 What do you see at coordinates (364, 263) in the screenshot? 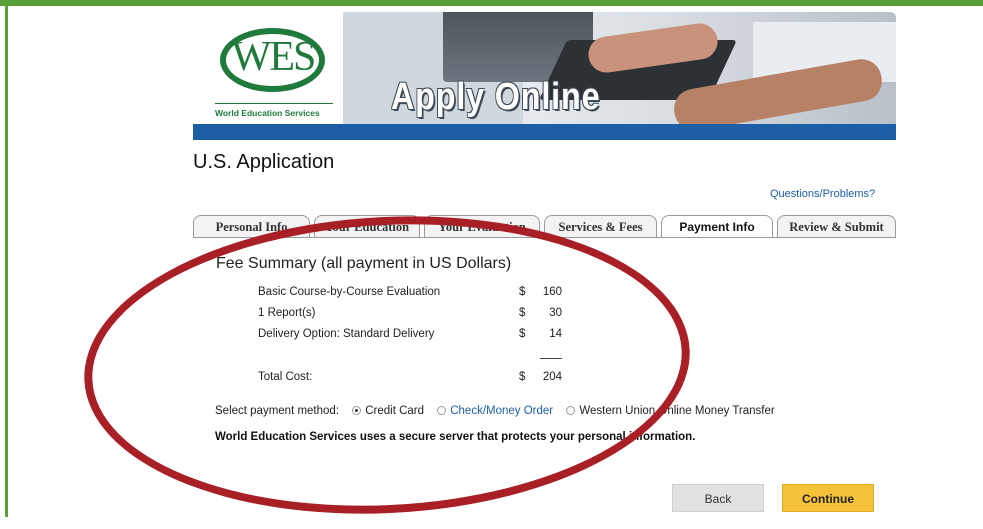
I see `fee-summary-title: Fee Summary (all payment in US Dollars)` at bounding box center [364, 263].